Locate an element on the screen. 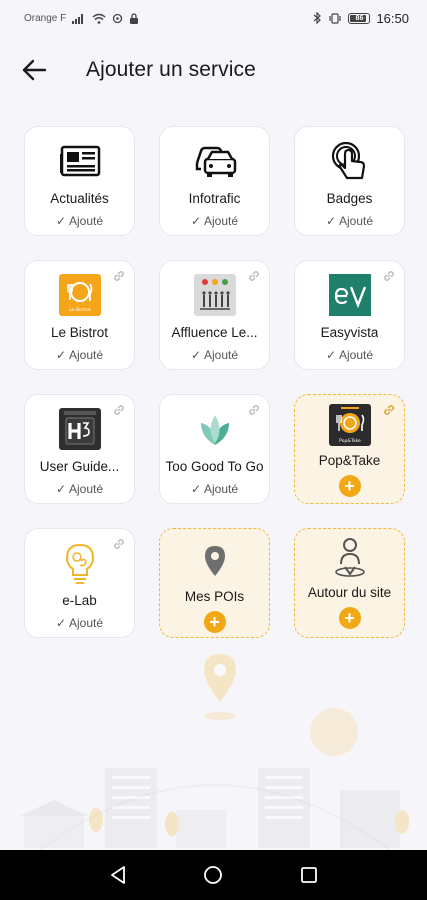 This screenshot has height=900, width=427. nav-home-button is located at coordinates (213, 875).